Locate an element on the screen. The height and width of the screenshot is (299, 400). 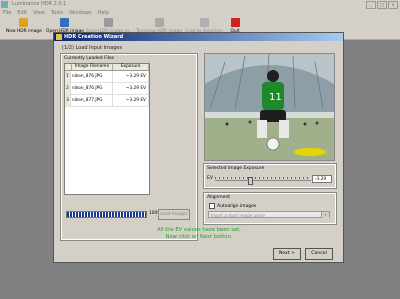
preview-photo: 11 is located at coordinates (269, 107).